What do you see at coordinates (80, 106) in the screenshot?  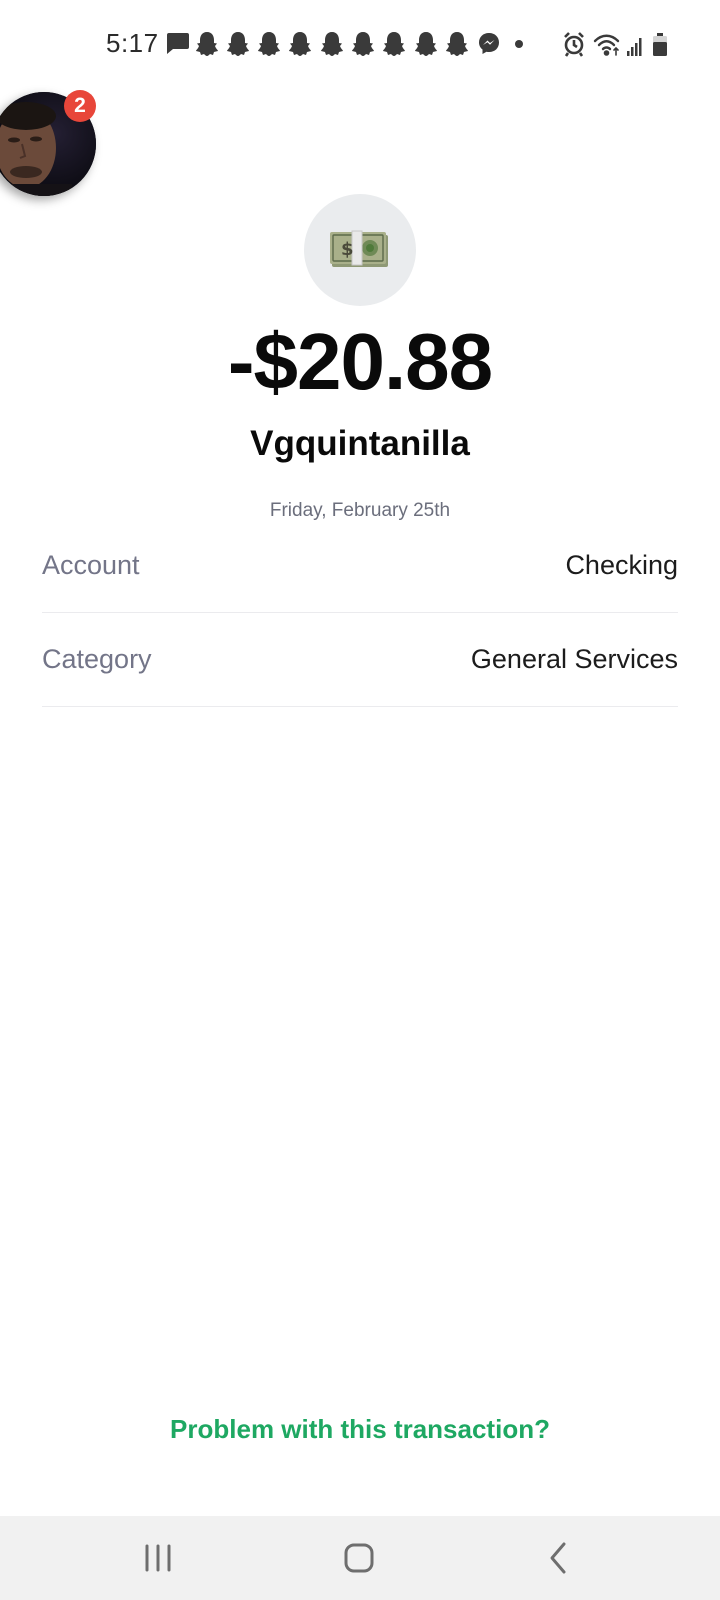 I see `notification-badge: 2` at bounding box center [80, 106].